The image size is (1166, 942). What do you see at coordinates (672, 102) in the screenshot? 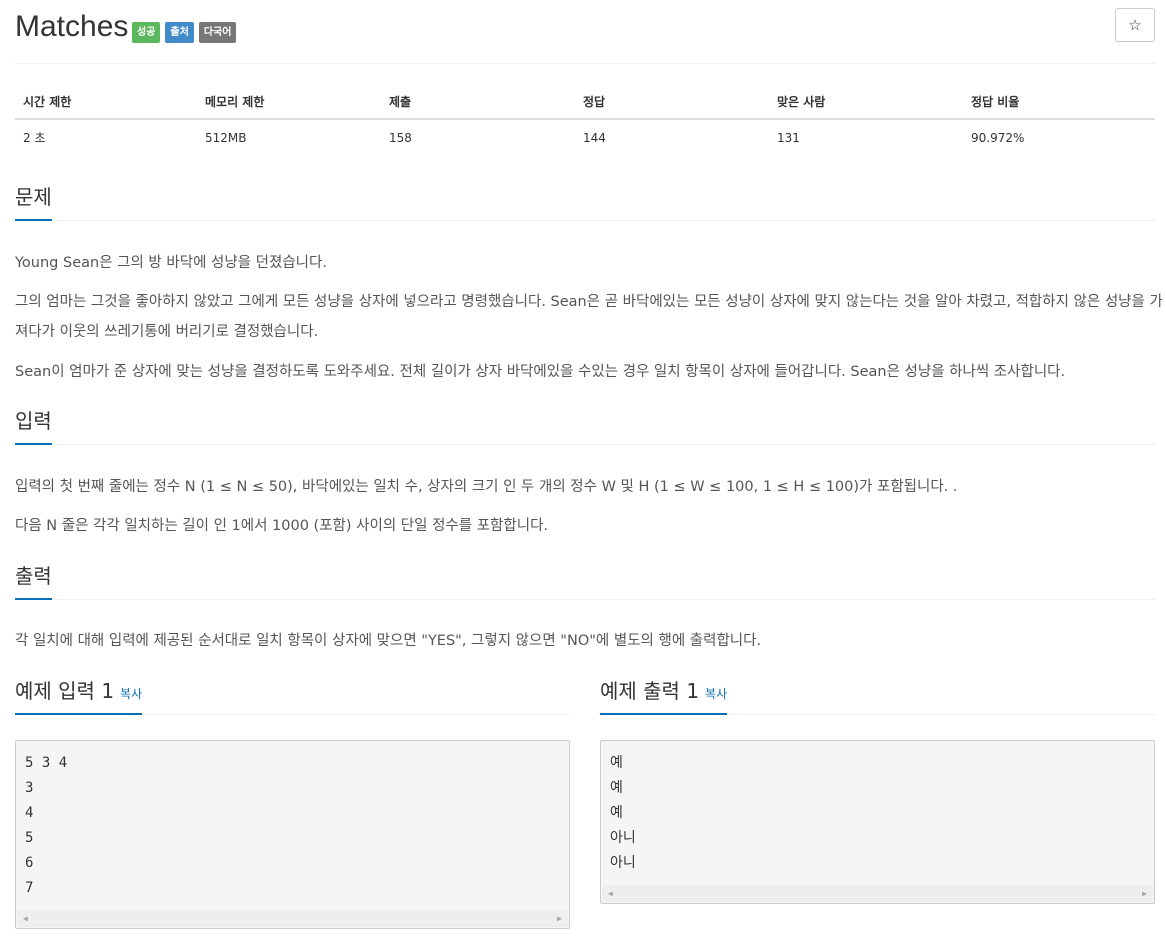
I see `header-accepted: 정답` at bounding box center [672, 102].